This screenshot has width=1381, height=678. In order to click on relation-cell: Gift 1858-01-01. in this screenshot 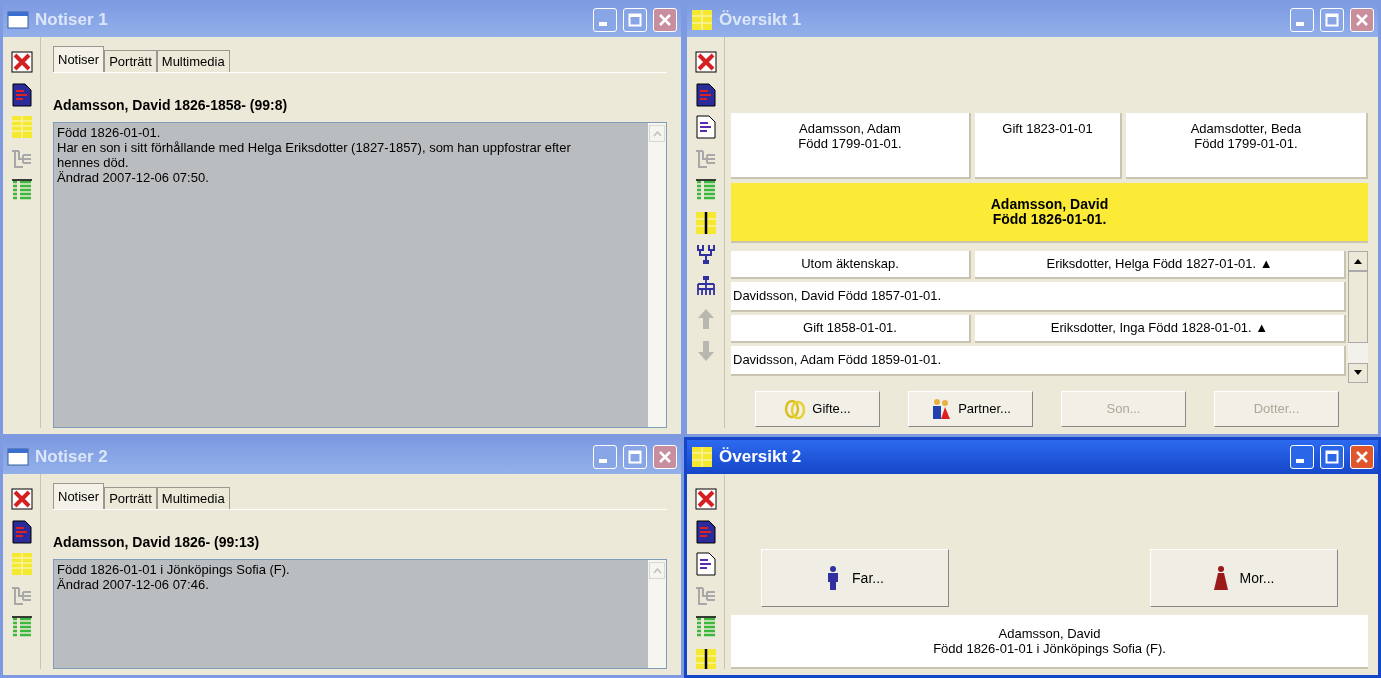, I will do `click(851, 329)`.